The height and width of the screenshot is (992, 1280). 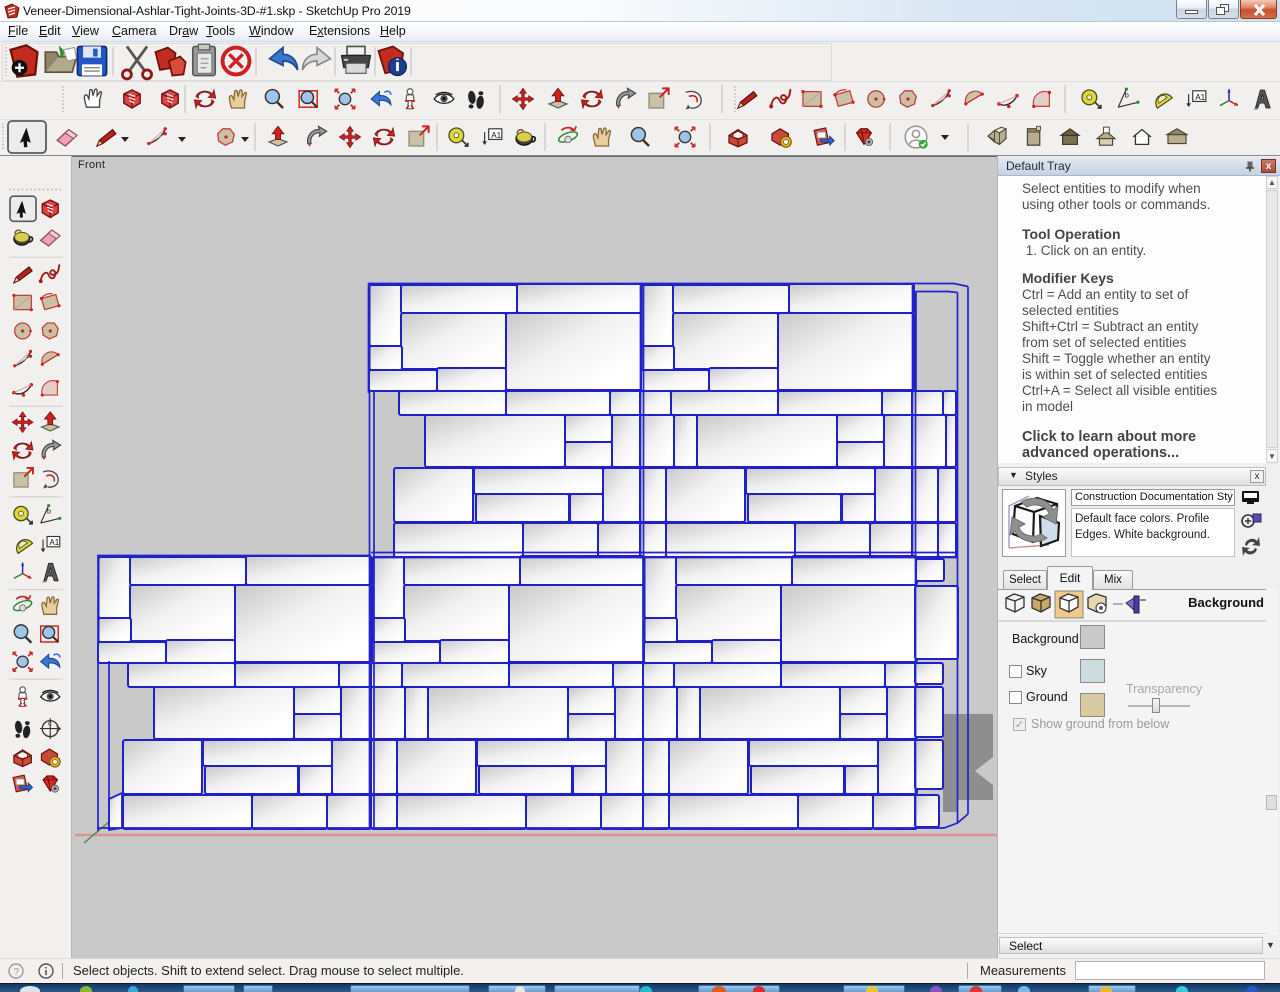 What do you see at coordinates (50, 724) in the screenshot?
I see `svg-text: C` at bounding box center [50, 724].